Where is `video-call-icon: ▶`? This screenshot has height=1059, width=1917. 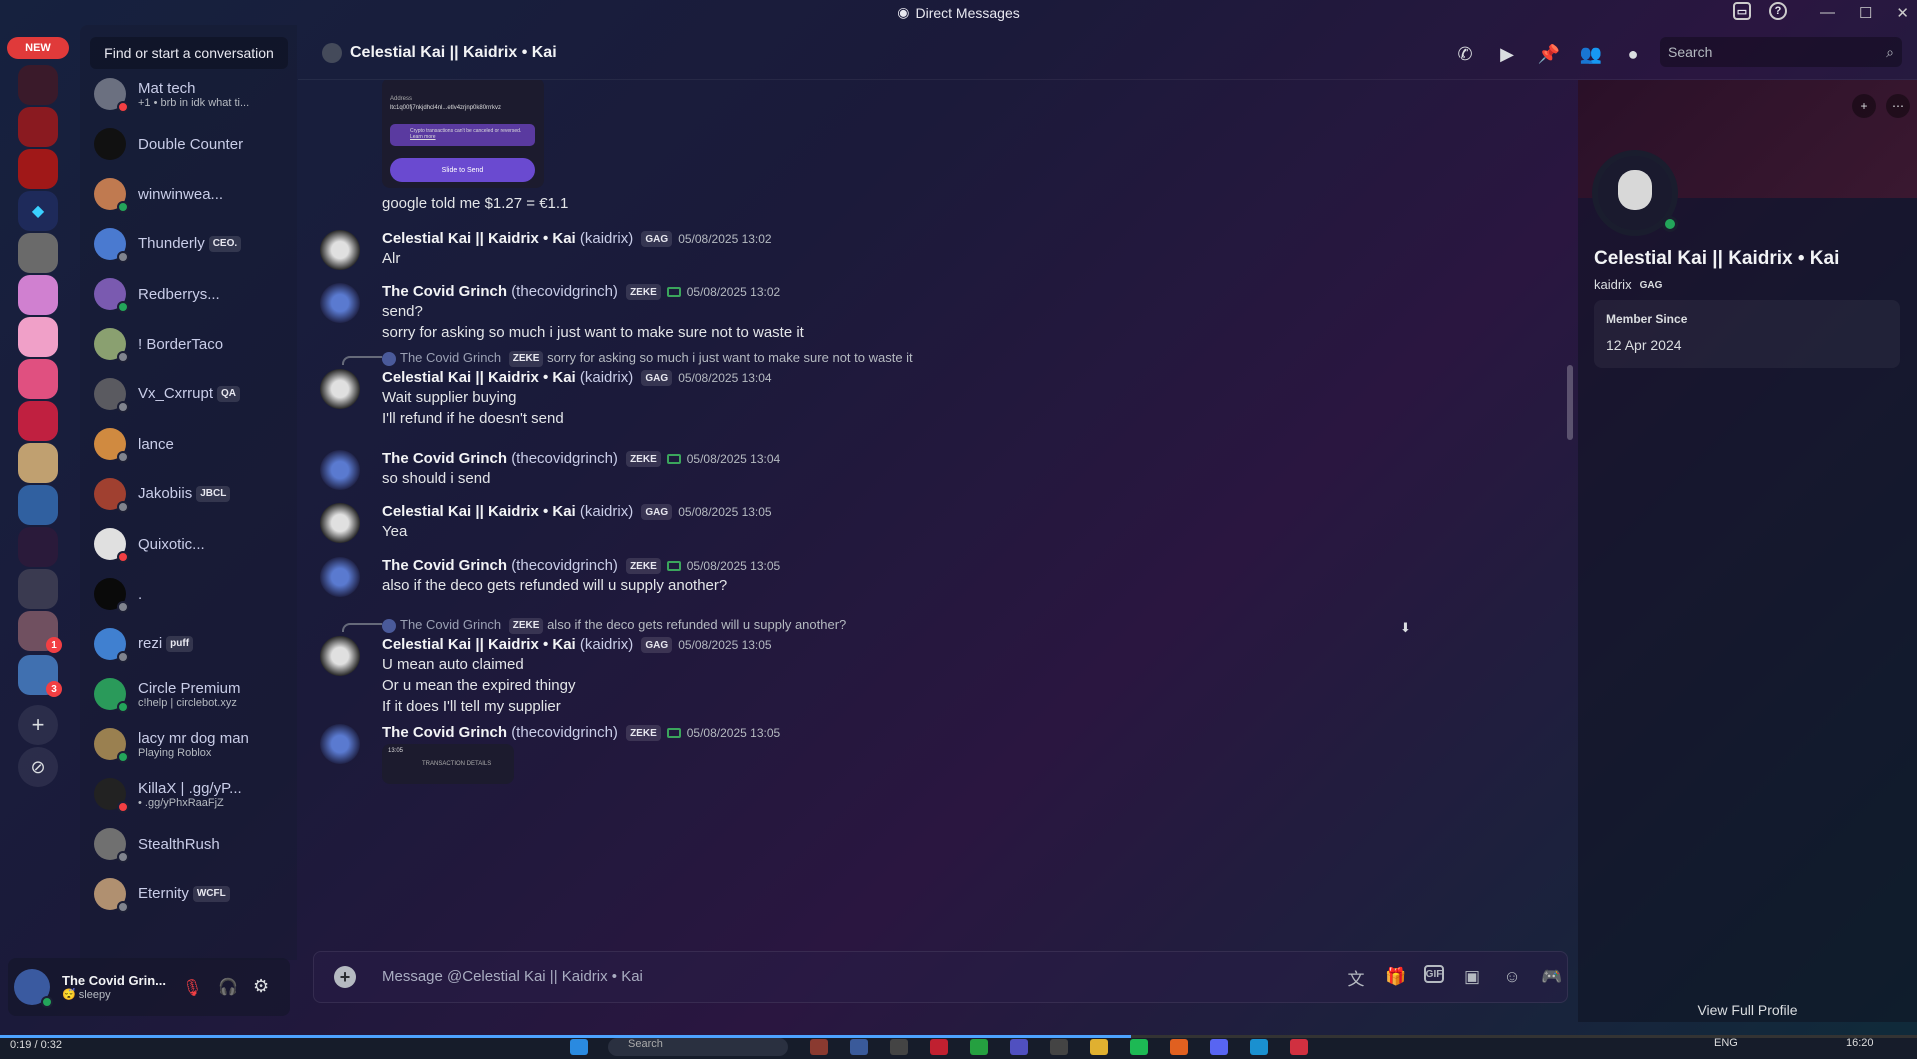
video-call-icon: ▶ is located at coordinates (1507, 54).